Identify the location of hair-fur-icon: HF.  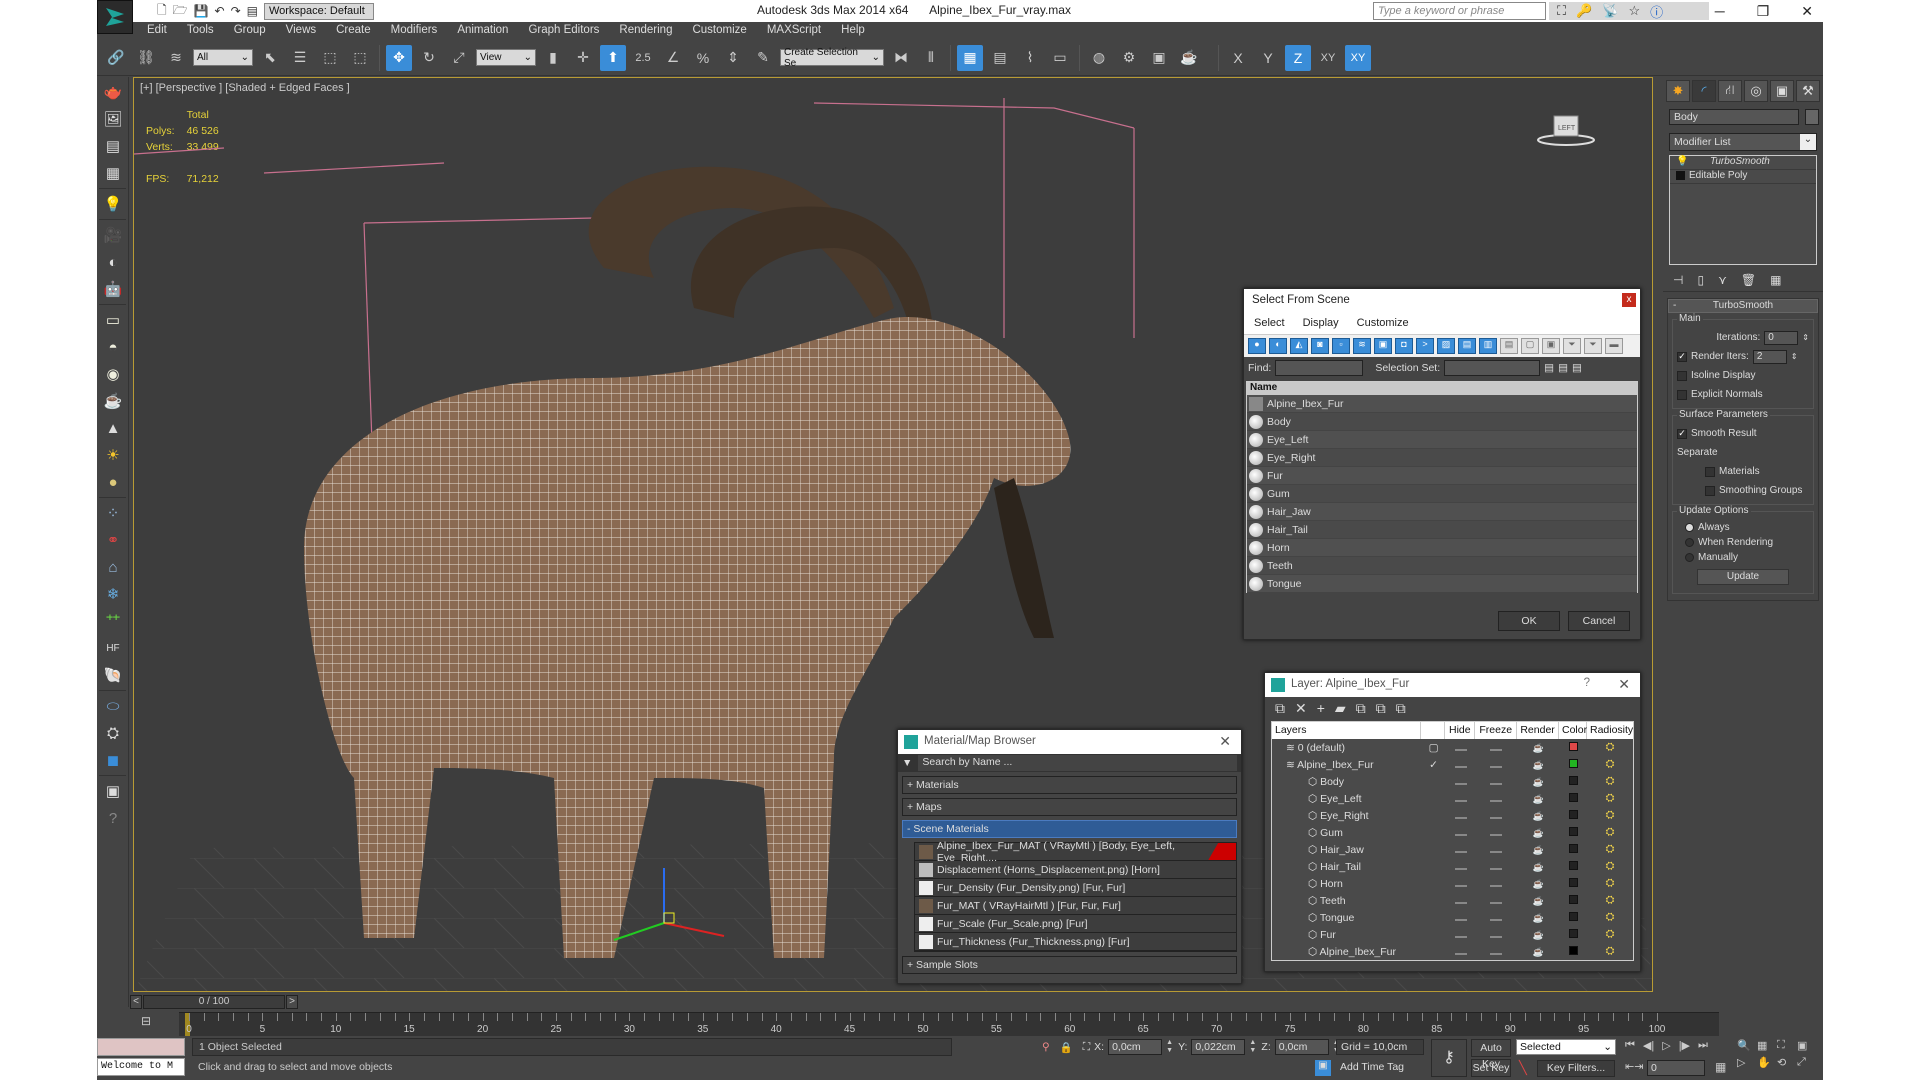
(113, 648).